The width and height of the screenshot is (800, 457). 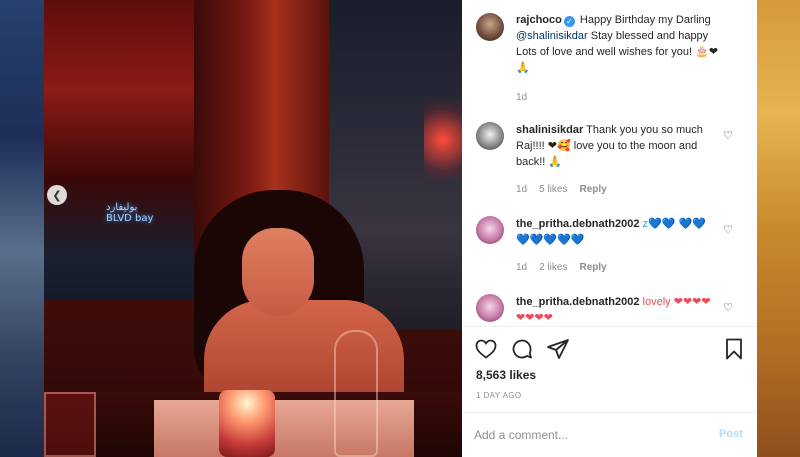 I want to click on chevron-left-icon: ❮, so click(x=57, y=195).